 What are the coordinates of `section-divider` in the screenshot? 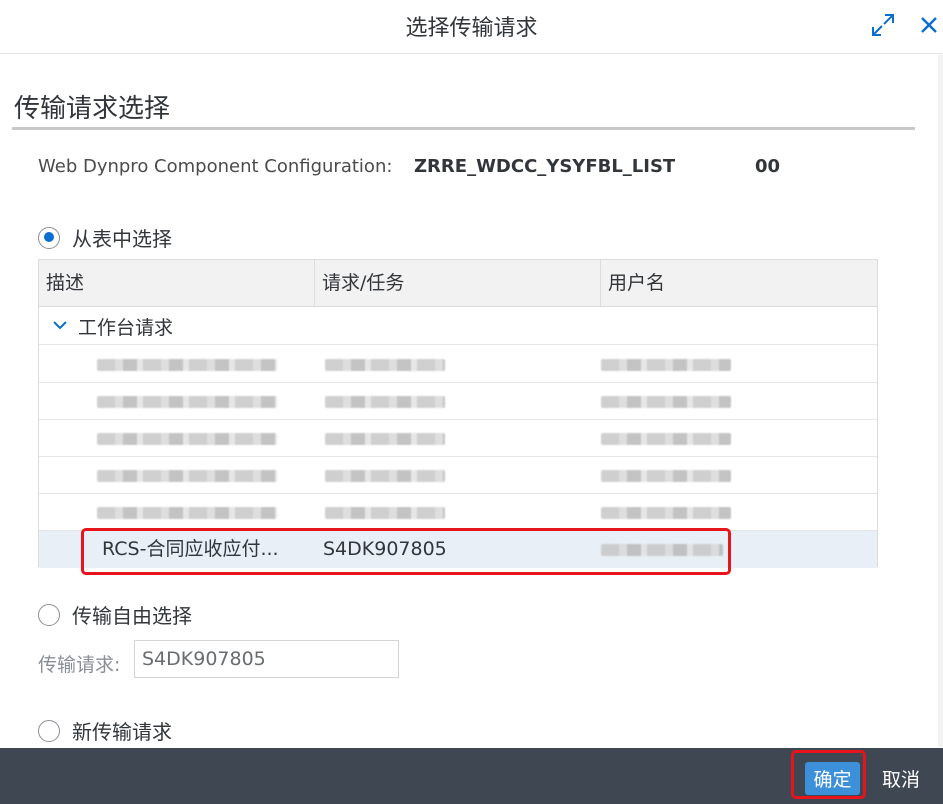 It's located at (463, 128).